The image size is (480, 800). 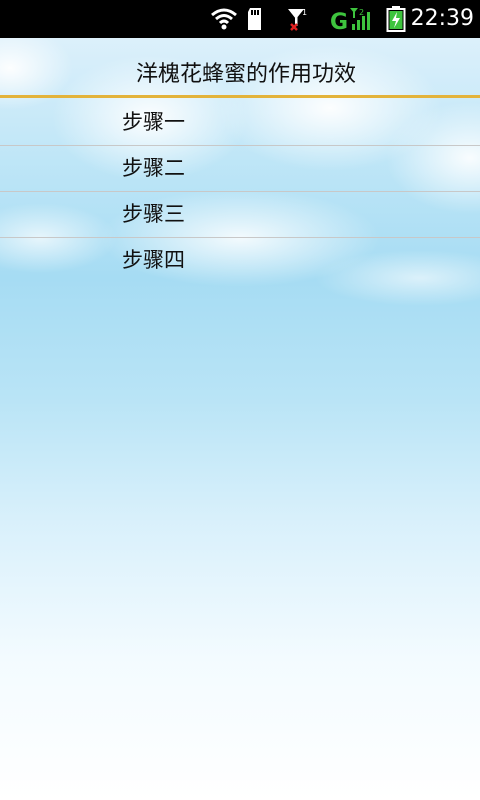 I want to click on svg-text: G, so click(x=339, y=21).